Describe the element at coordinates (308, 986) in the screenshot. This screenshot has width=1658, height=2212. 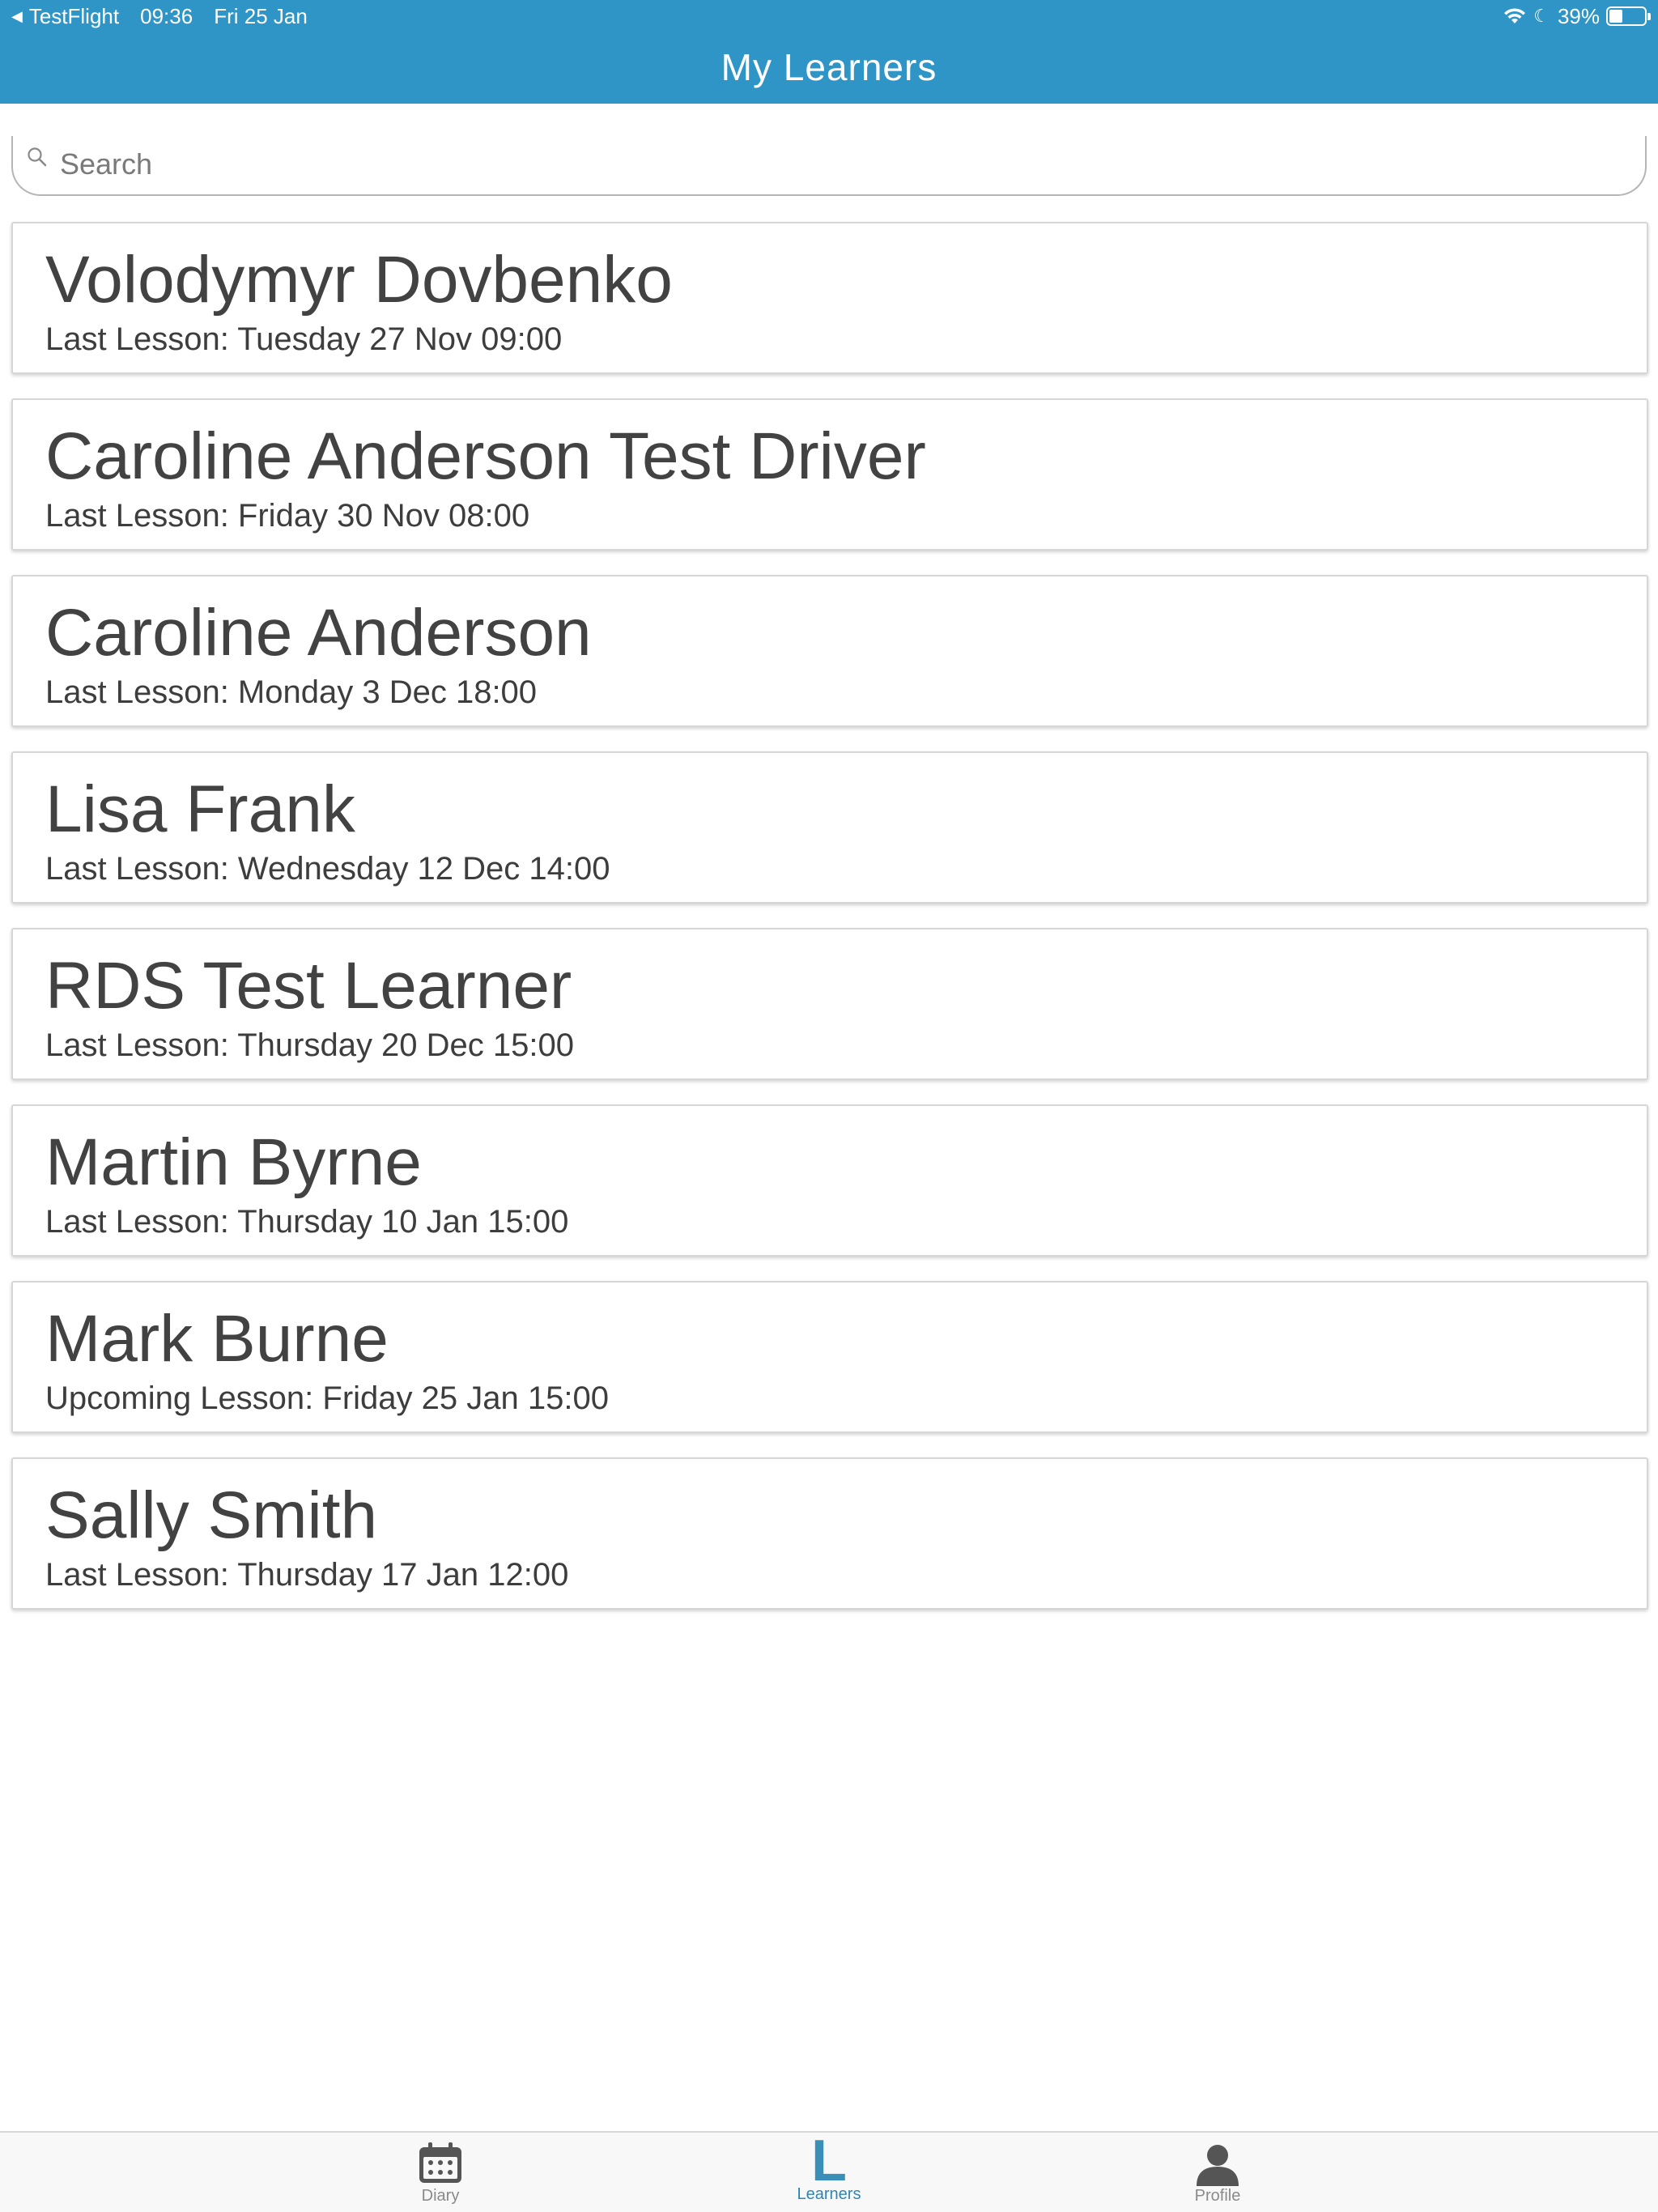
I see `learner-name: RDS Test Learner` at that location.